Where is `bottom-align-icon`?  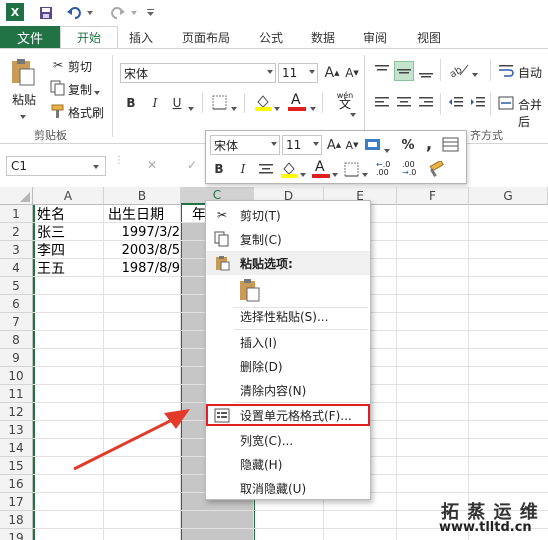 bottom-align-icon is located at coordinates (426, 72).